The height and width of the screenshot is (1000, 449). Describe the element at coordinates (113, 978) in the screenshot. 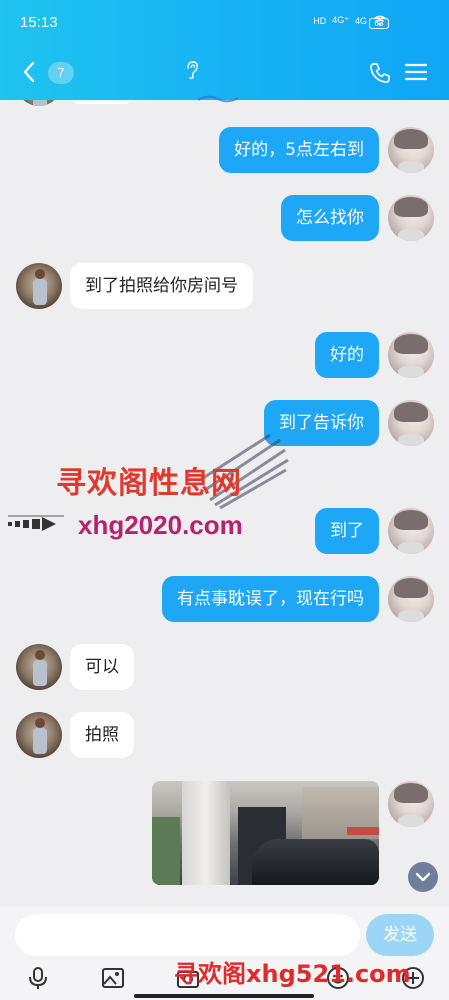

I see `image-icon` at that location.